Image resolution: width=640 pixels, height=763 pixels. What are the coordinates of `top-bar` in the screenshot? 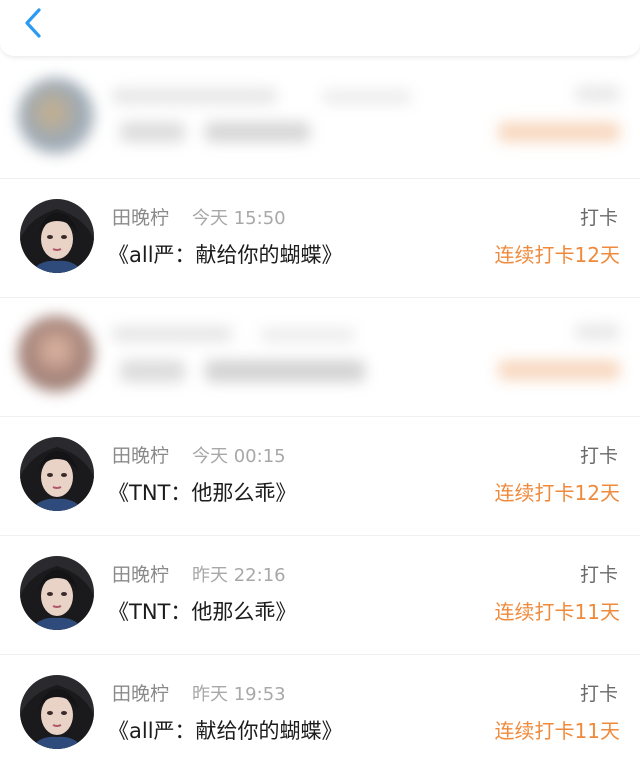 It's located at (320, 28).